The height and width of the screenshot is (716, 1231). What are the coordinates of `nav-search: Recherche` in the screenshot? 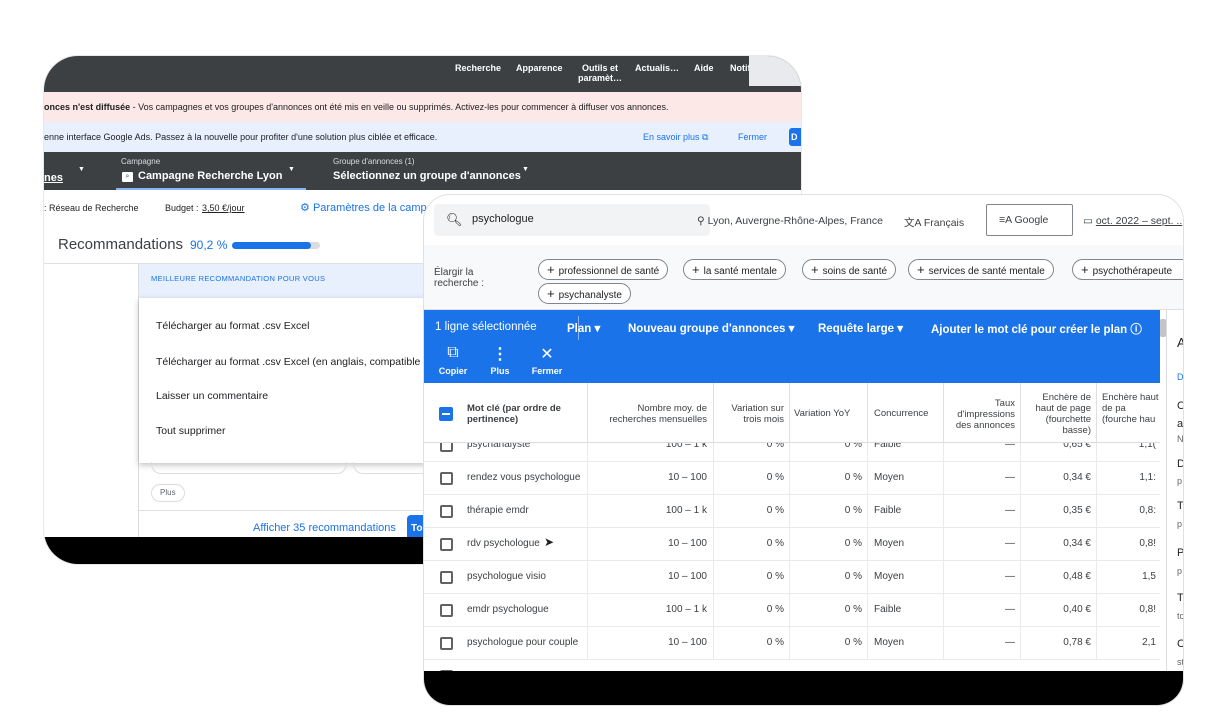 It's located at (478, 68).